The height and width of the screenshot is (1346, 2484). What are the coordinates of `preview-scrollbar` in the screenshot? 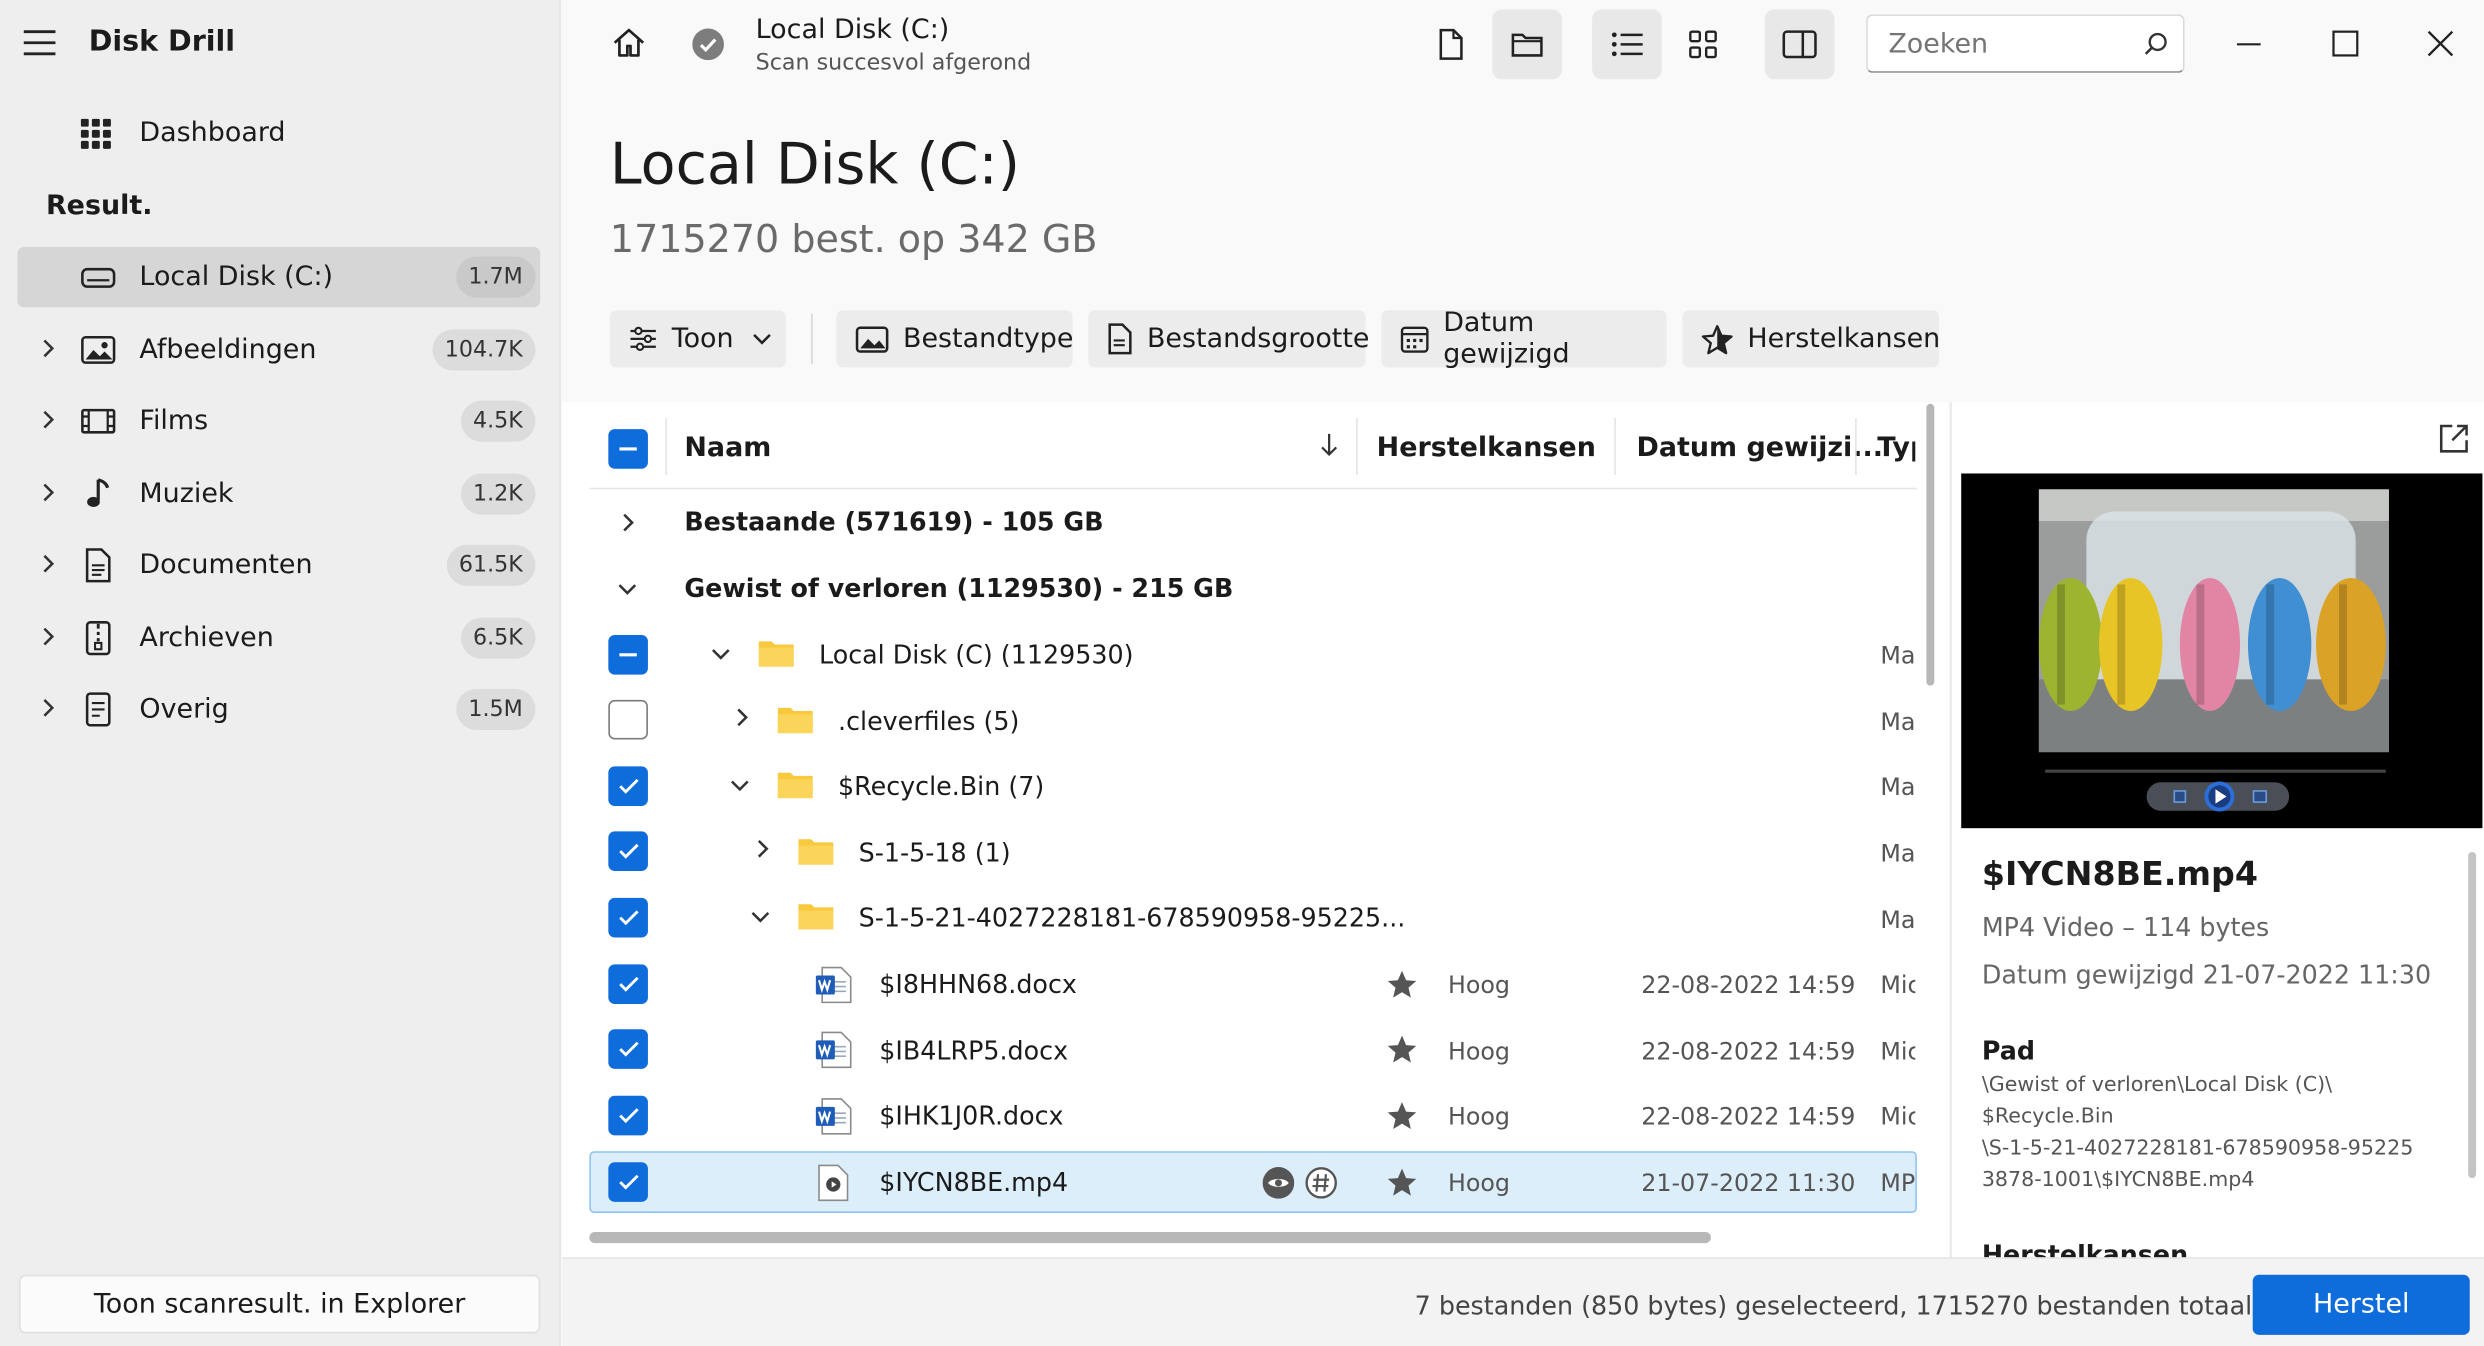 It's located at (2472, 1015).